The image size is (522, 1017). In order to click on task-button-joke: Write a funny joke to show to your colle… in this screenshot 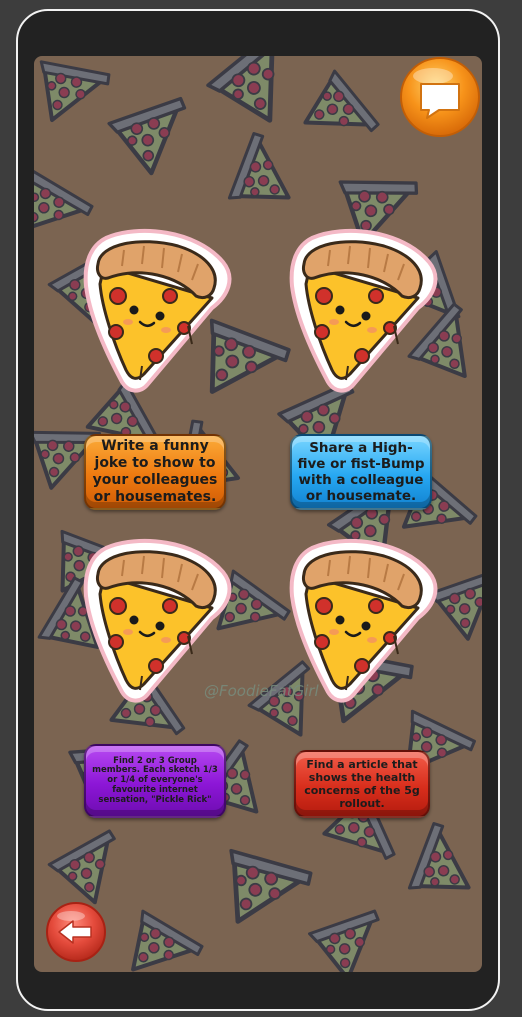, I will do `click(155, 472)`.